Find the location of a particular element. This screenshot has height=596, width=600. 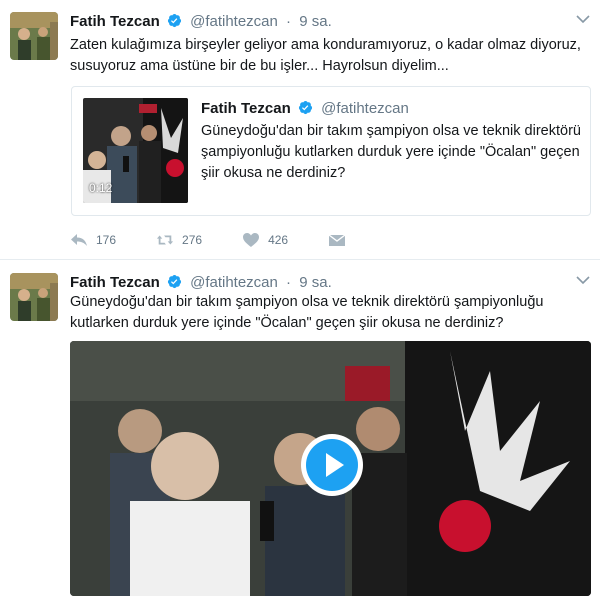

retweet-icon is located at coordinates (165, 240).